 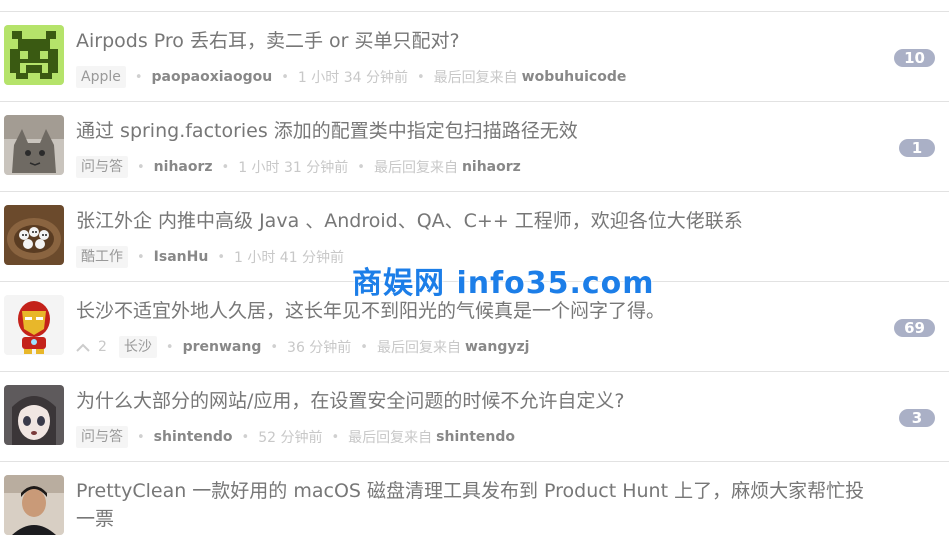 I want to click on topic-title-link: 为什么大部分的网站/应用，在设置安全问题的时候不允许自定义?, so click(x=466, y=401).